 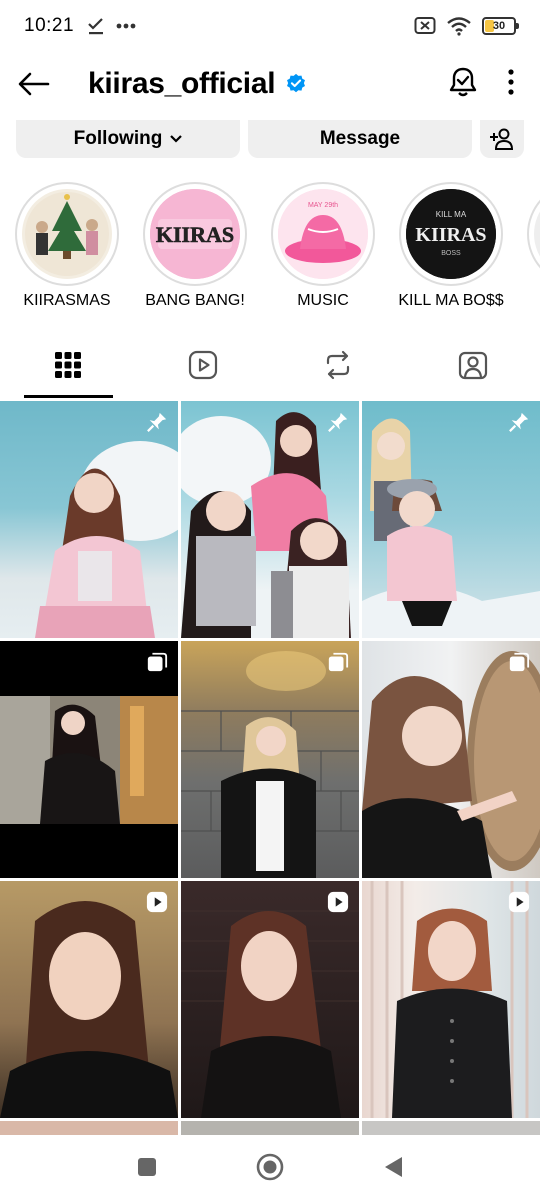 I want to click on highlight-item: KIIRASMAS, so click(x=67, y=246).